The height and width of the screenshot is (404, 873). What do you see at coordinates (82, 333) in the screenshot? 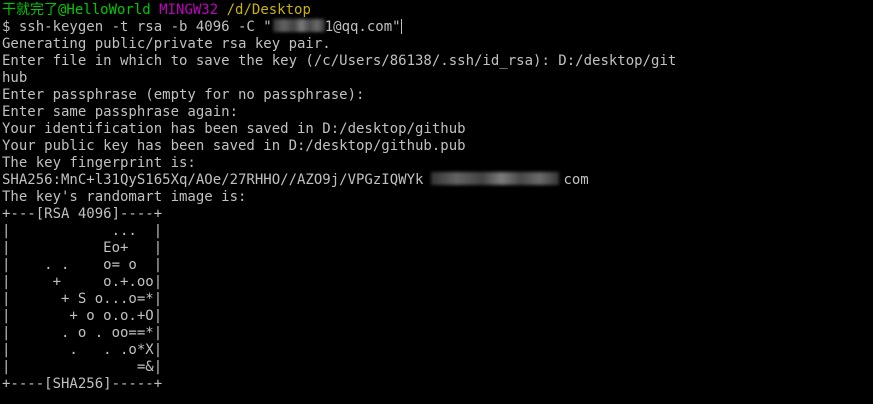
I see `randomart-line: | . o . oo==*|` at bounding box center [82, 333].